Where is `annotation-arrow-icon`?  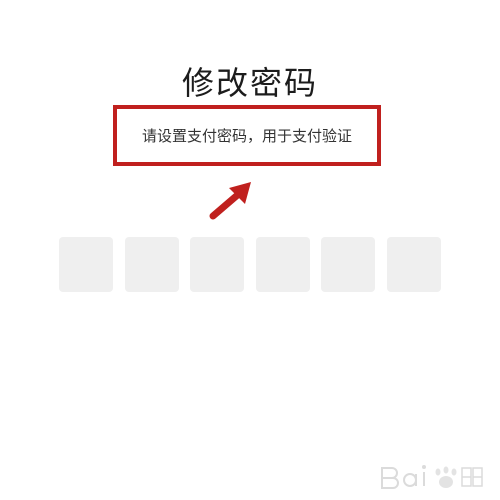
annotation-arrow-icon is located at coordinates (230, 201).